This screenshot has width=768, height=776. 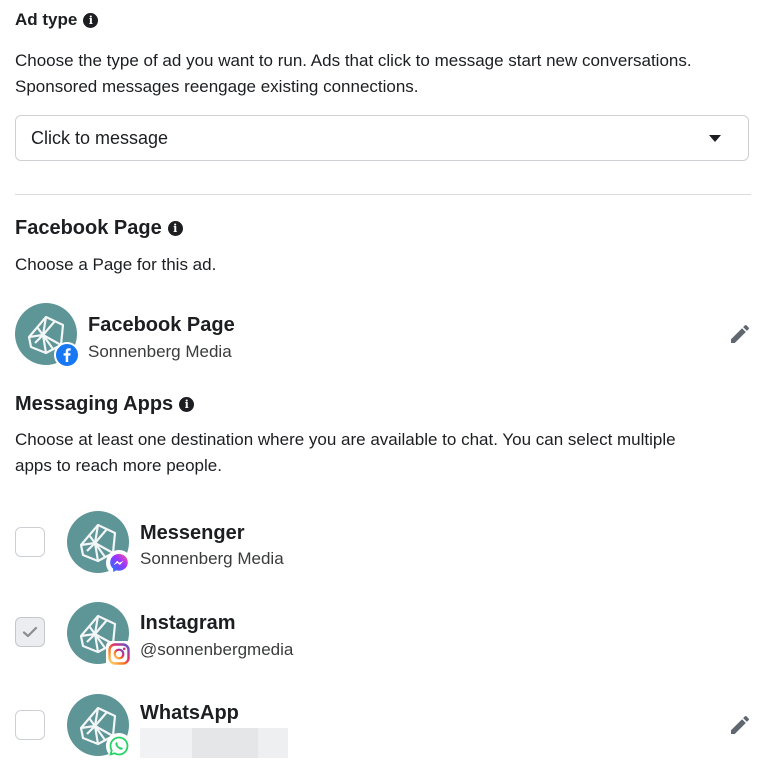 I want to click on whatsapp-name: WhatsApp, so click(x=189, y=713).